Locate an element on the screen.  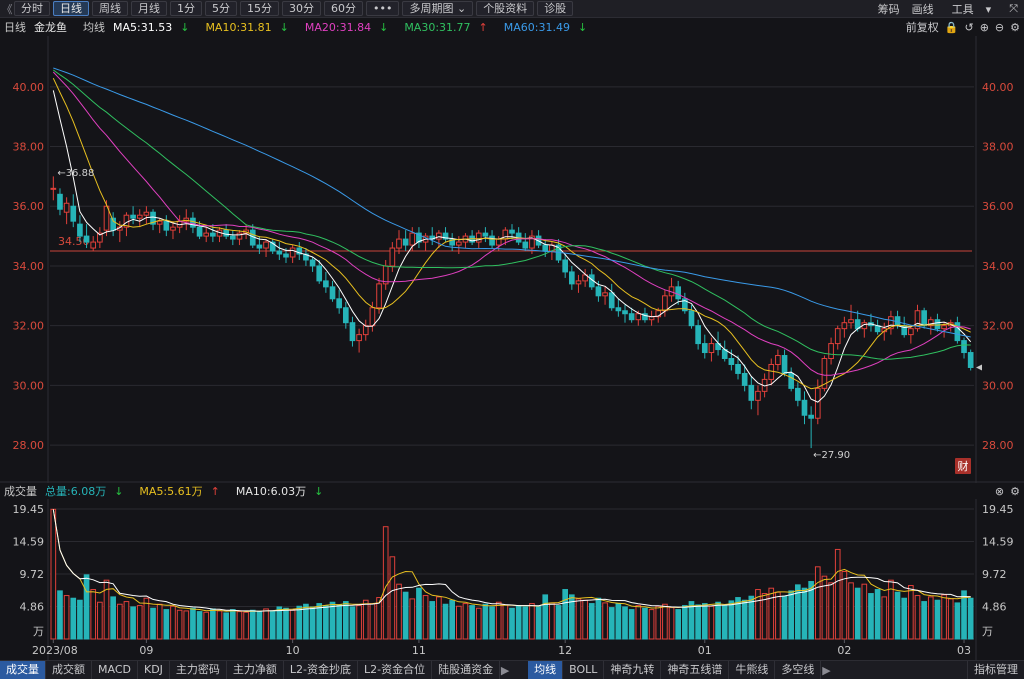
lock-icon: 🔒 is located at coordinates (952, 27).